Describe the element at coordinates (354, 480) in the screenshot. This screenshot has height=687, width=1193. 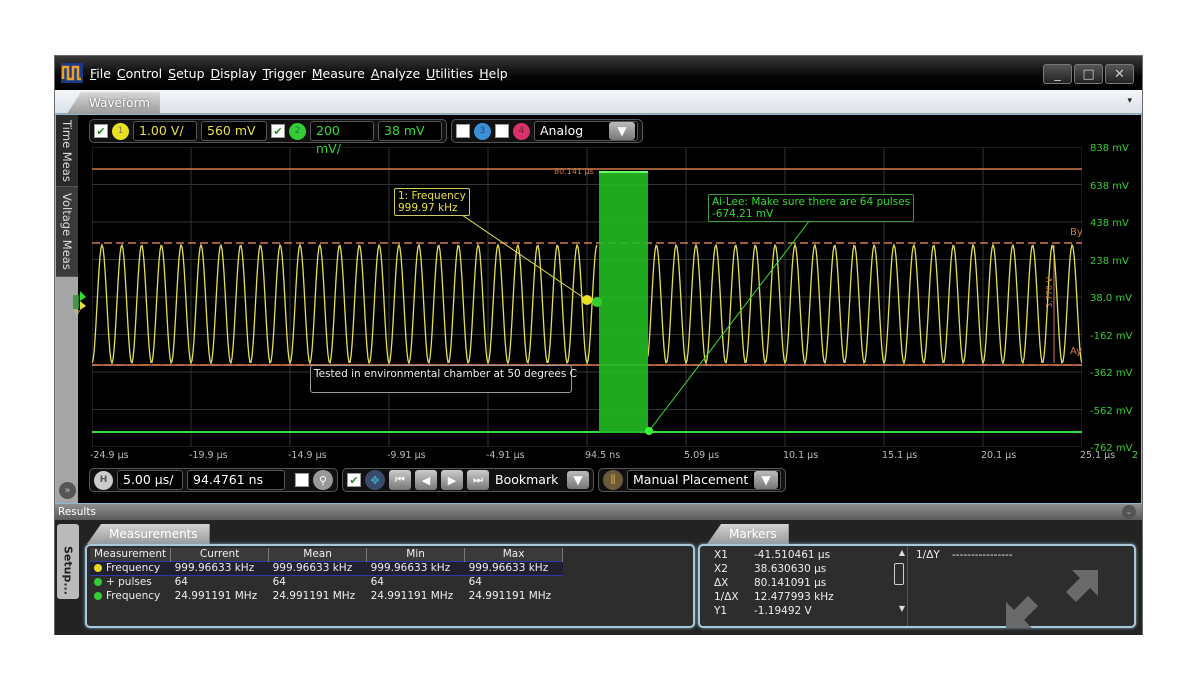
I see `navigation-checkbox: ✔` at that location.